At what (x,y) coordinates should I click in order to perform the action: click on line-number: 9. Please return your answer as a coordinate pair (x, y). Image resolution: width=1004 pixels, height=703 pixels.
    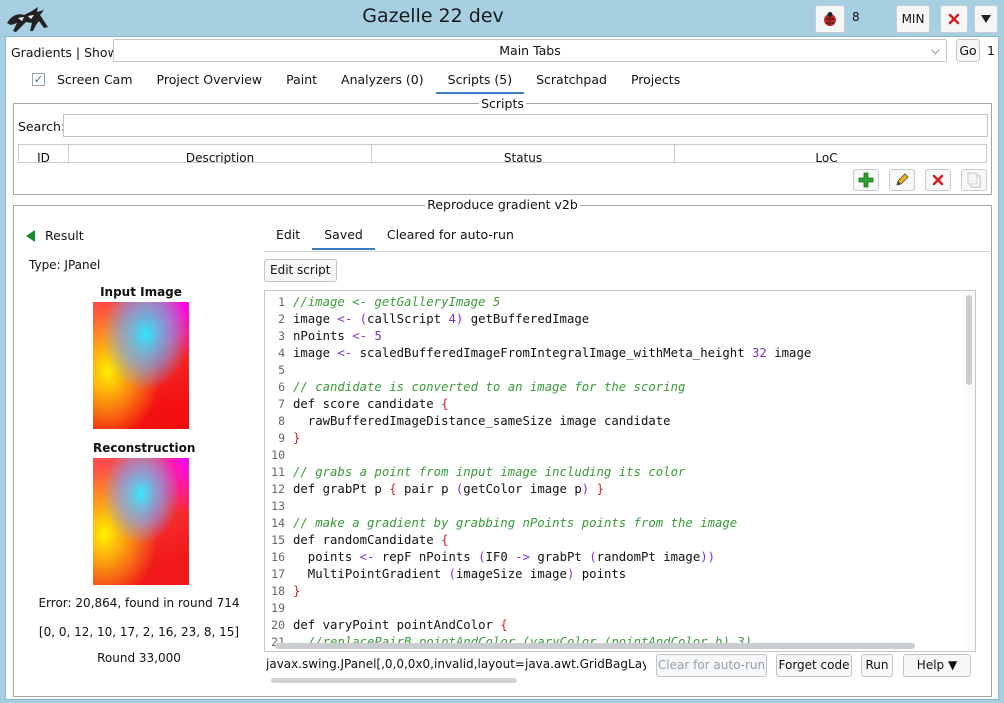
    Looking at the image, I should click on (281, 438).